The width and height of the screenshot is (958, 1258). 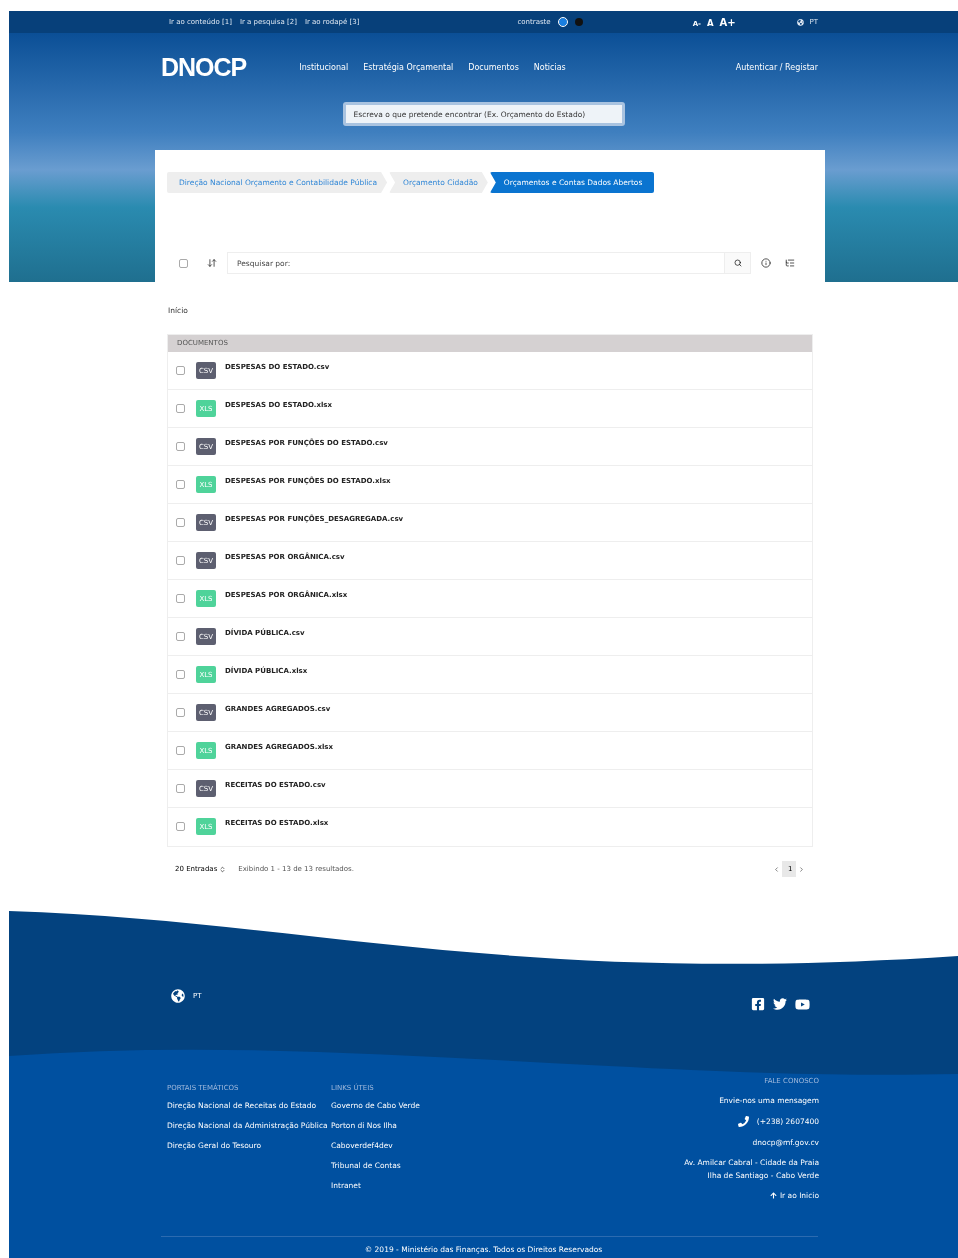 What do you see at coordinates (324, 67) in the screenshot?
I see `nav-link: Institucional` at bounding box center [324, 67].